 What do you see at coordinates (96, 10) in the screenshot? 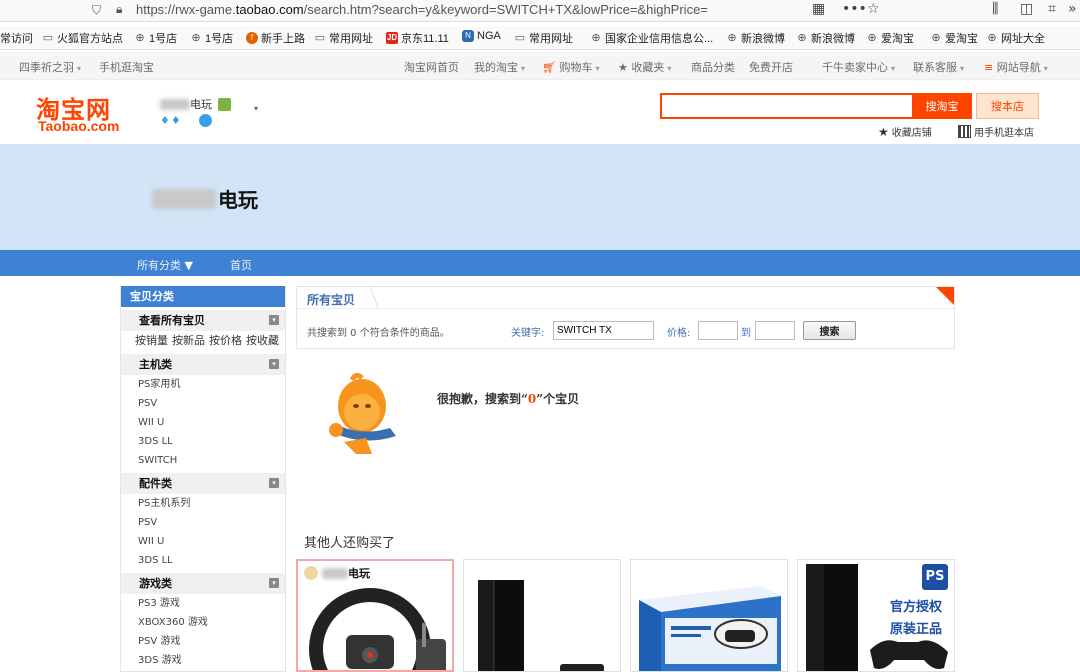
I see `tracking-shield-icon: ⛉` at bounding box center [96, 10].